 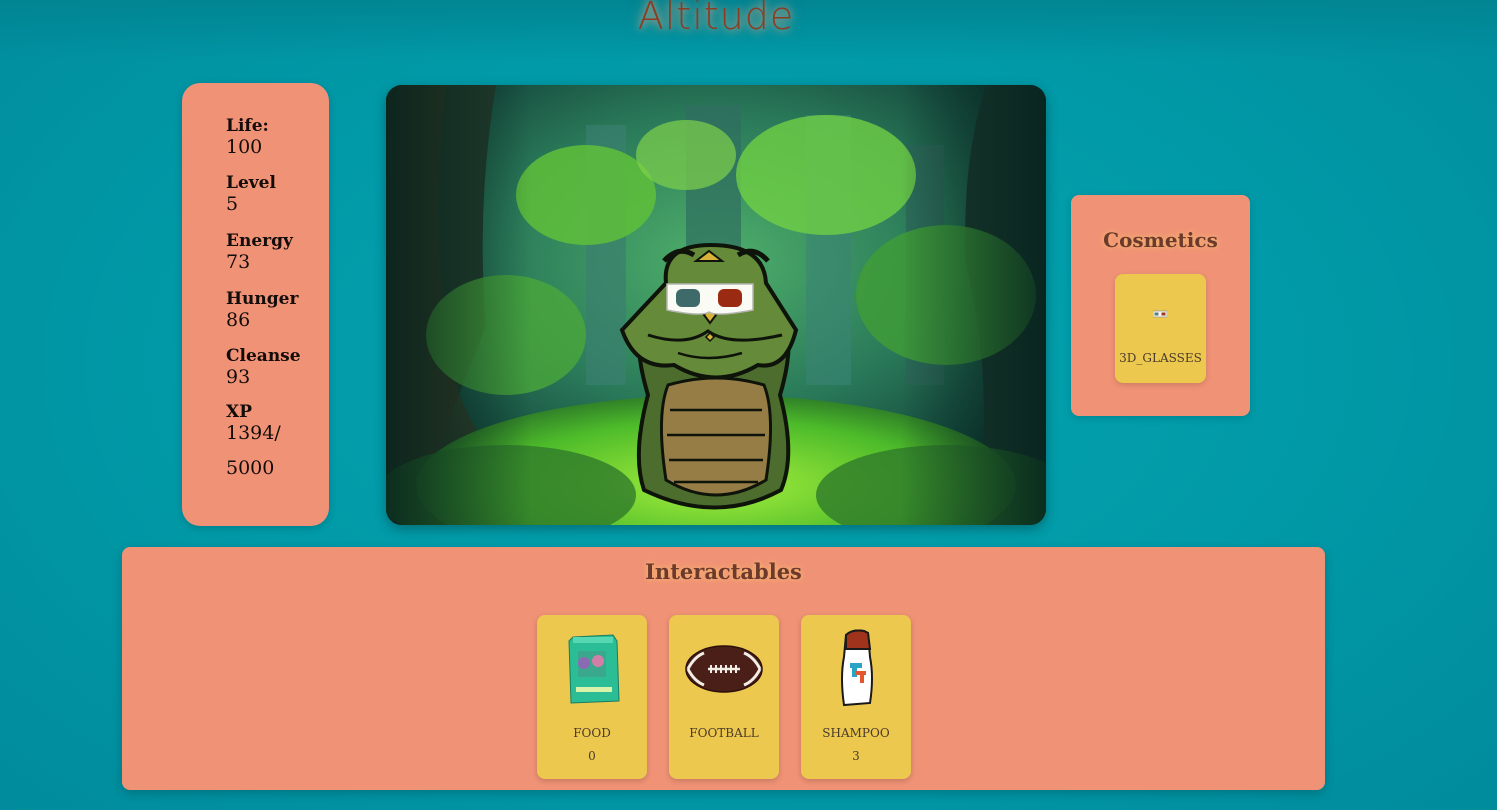 I want to click on item-name: FOOD, so click(x=592, y=733).